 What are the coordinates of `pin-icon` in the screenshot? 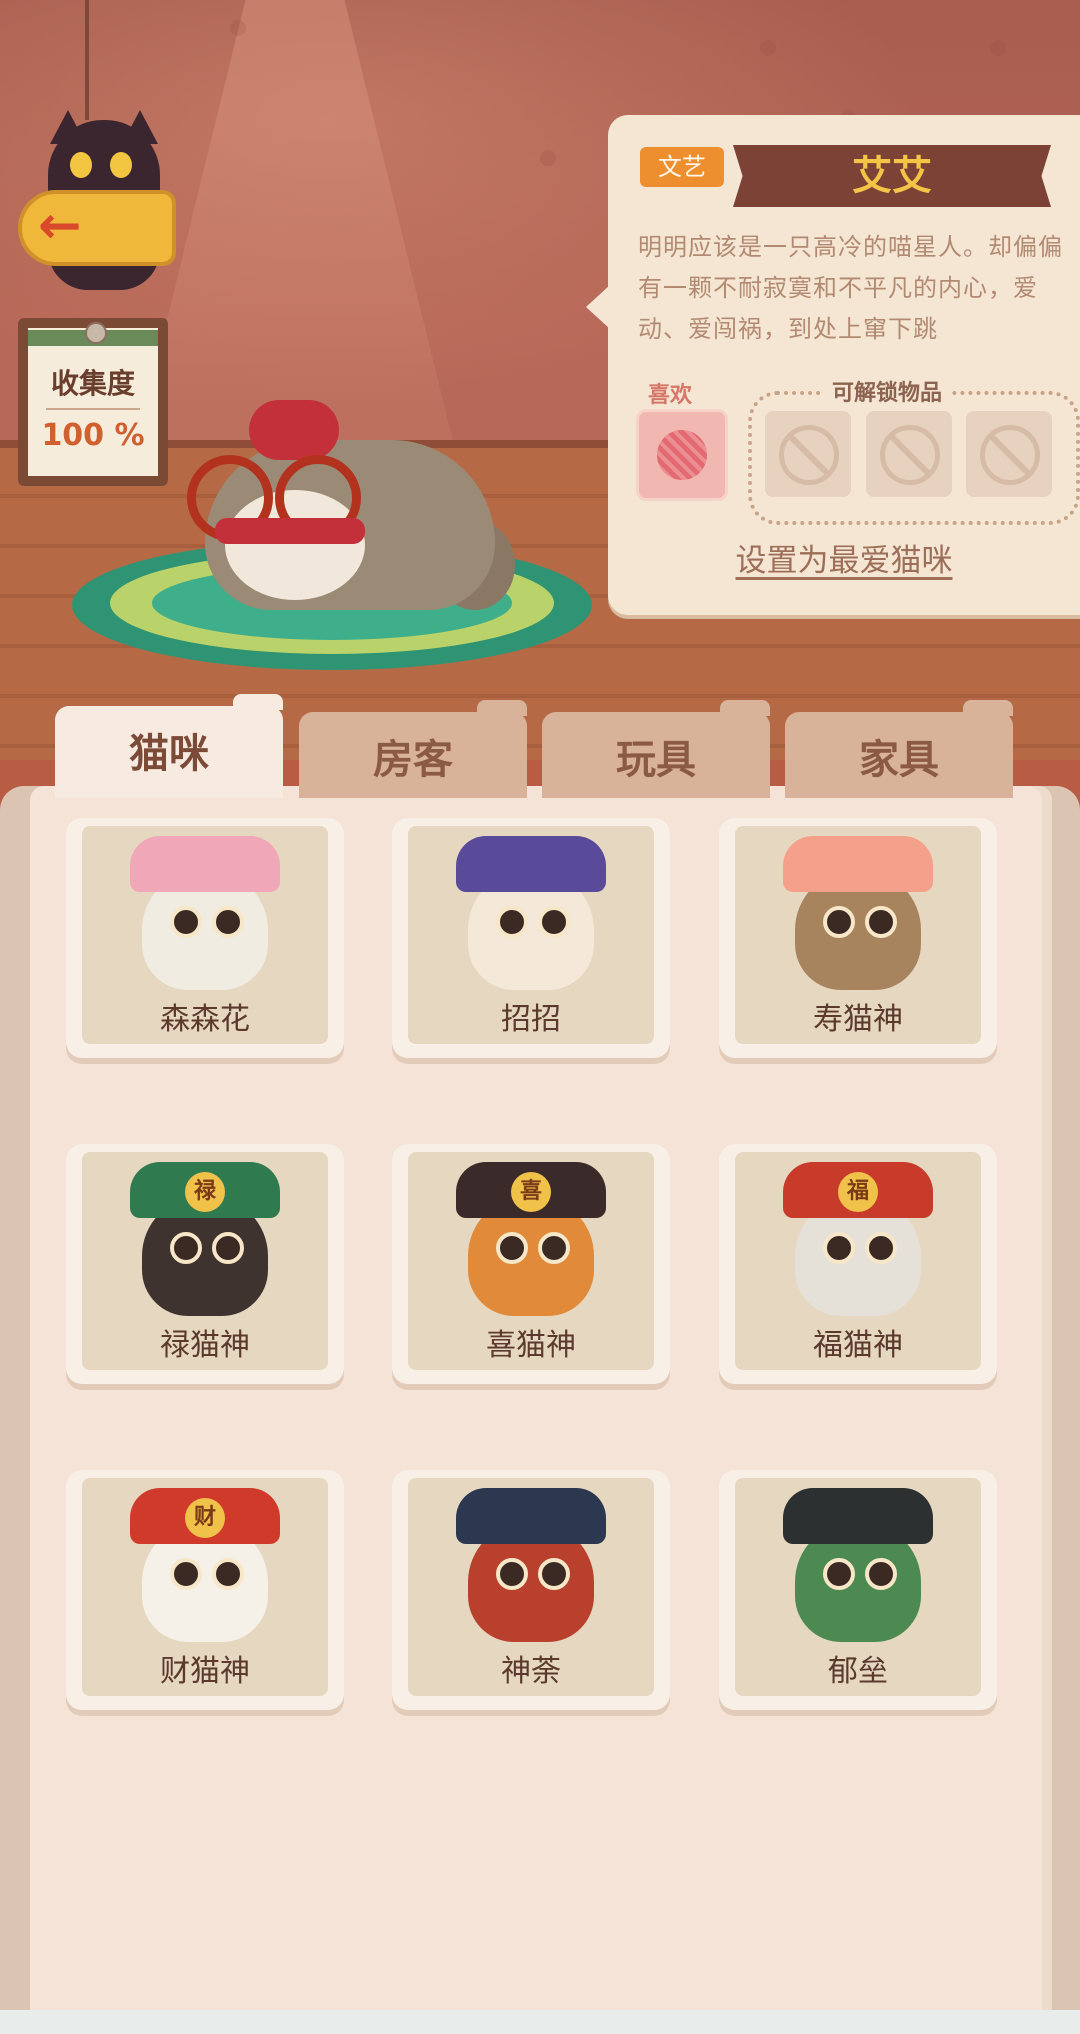 It's located at (96, 333).